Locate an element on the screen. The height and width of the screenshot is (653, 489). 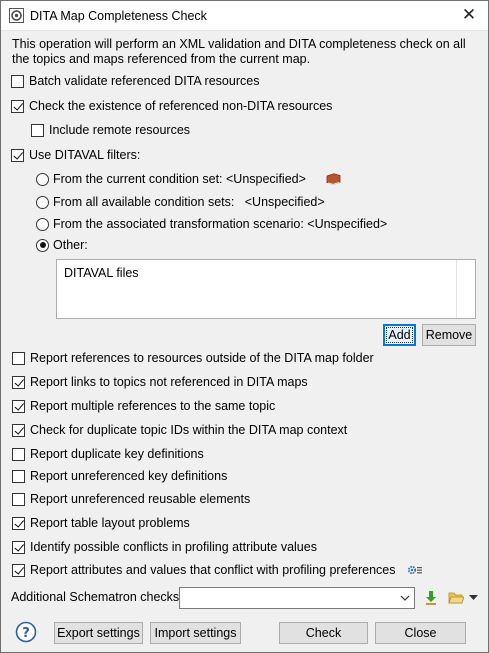
check-label: Check is located at coordinates (323, 633).